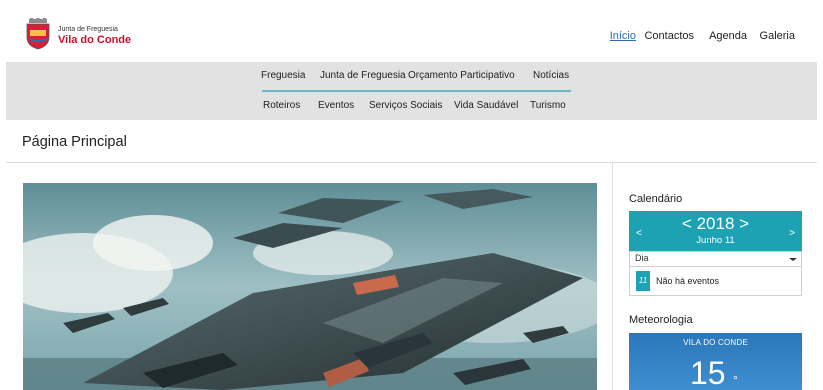 The width and height of the screenshot is (823, 390). I want to click on weather-degree-unit: °, so click(735, 380).